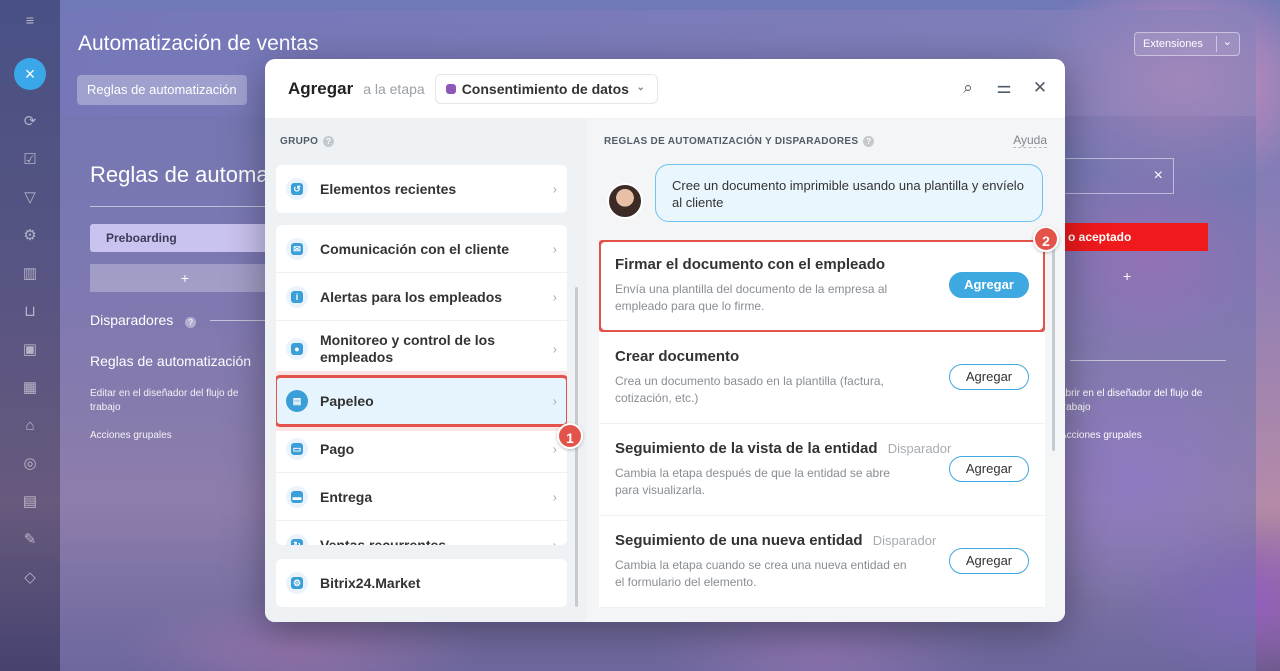 This screenshot has width=1280, height=671. Describe the element at coordinates (750, 264) in the screenshot. I see `rule-title: Firmar el documento con el empleado` at that location.